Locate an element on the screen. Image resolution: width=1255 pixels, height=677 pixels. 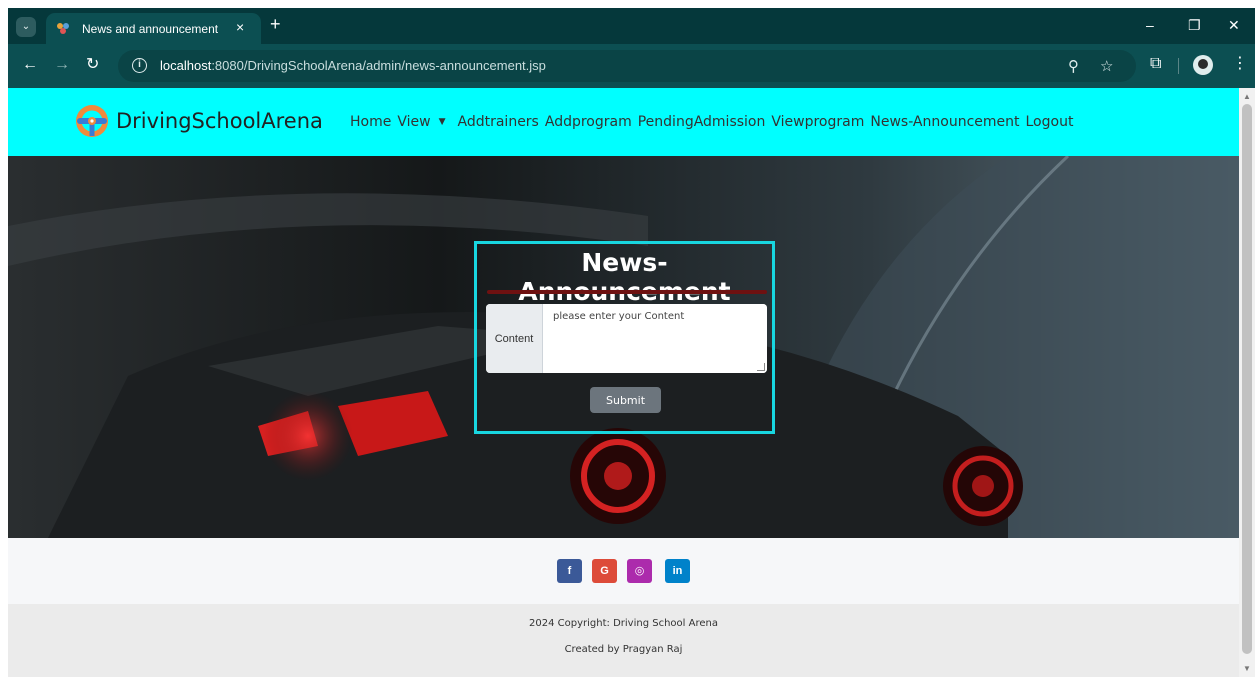
linkedin-icon: in is located at coordinates (677, 571).